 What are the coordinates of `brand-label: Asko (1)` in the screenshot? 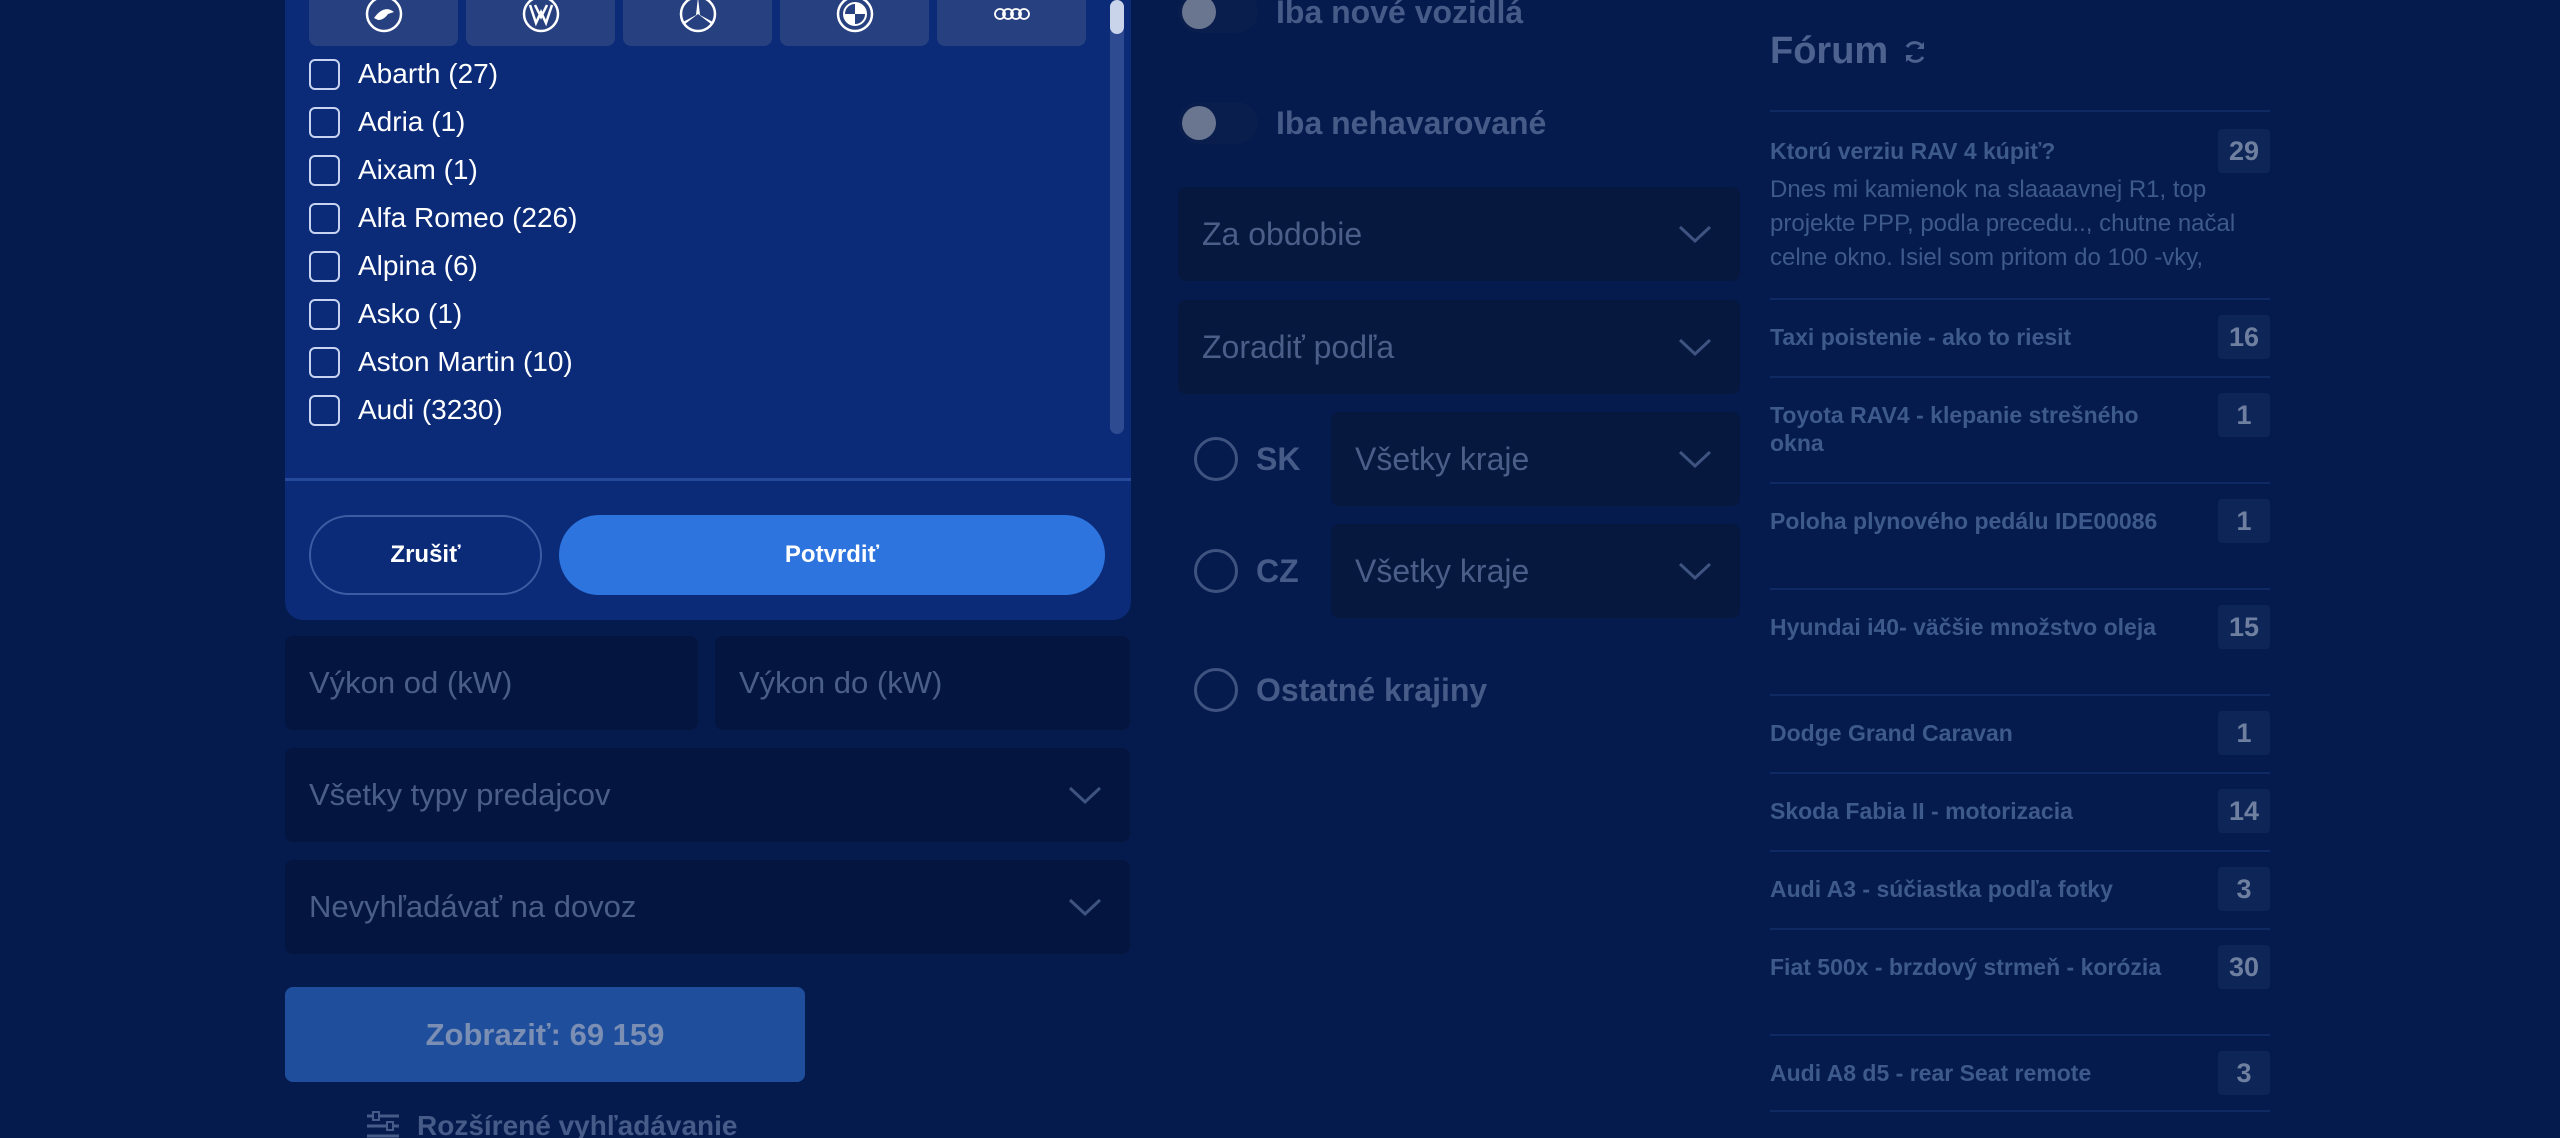 It's located at (410, 313).